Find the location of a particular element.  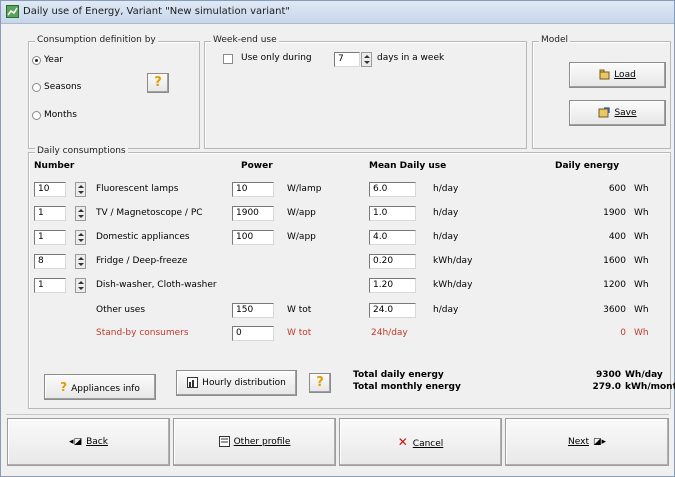

hourly-help-button: ? is located at coordinates (320, 383).